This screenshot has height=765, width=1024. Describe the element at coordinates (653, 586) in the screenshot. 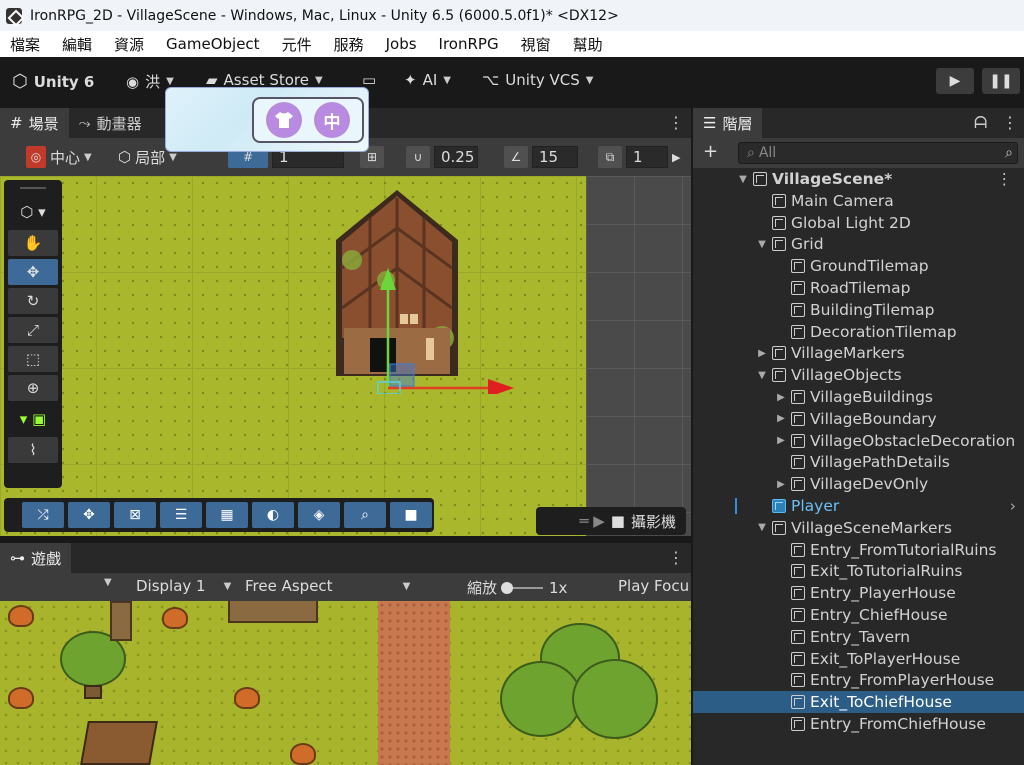

I see `play-focus-dropdown: Play Focu` at that location.